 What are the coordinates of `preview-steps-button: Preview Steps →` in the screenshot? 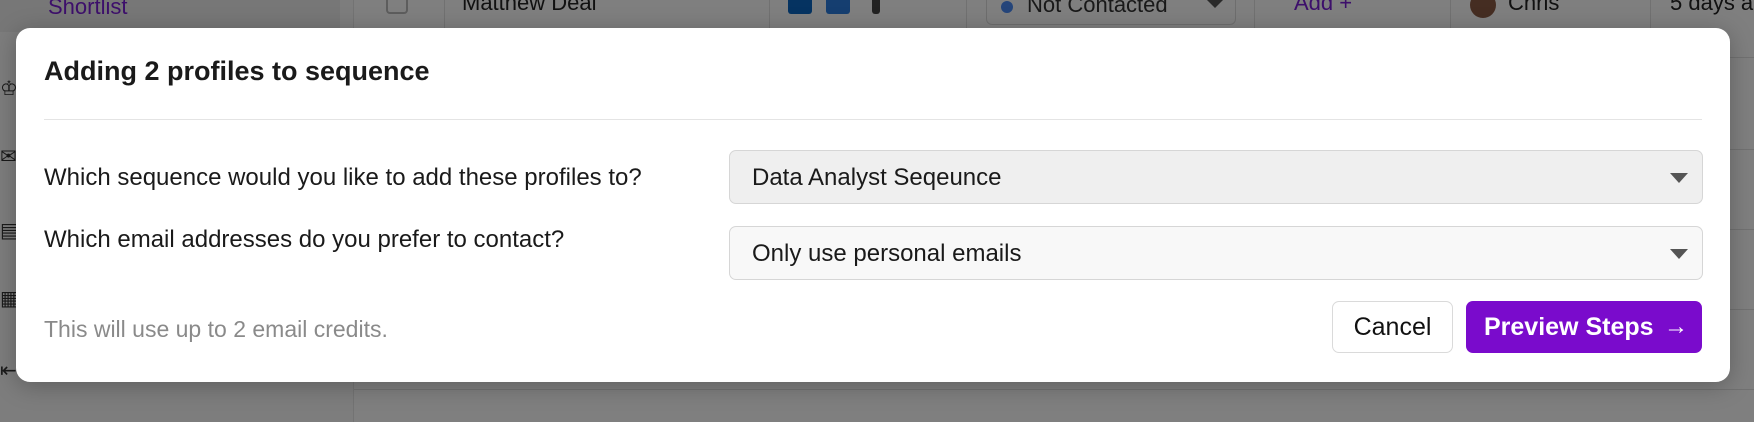 It's located at (1584, 327).